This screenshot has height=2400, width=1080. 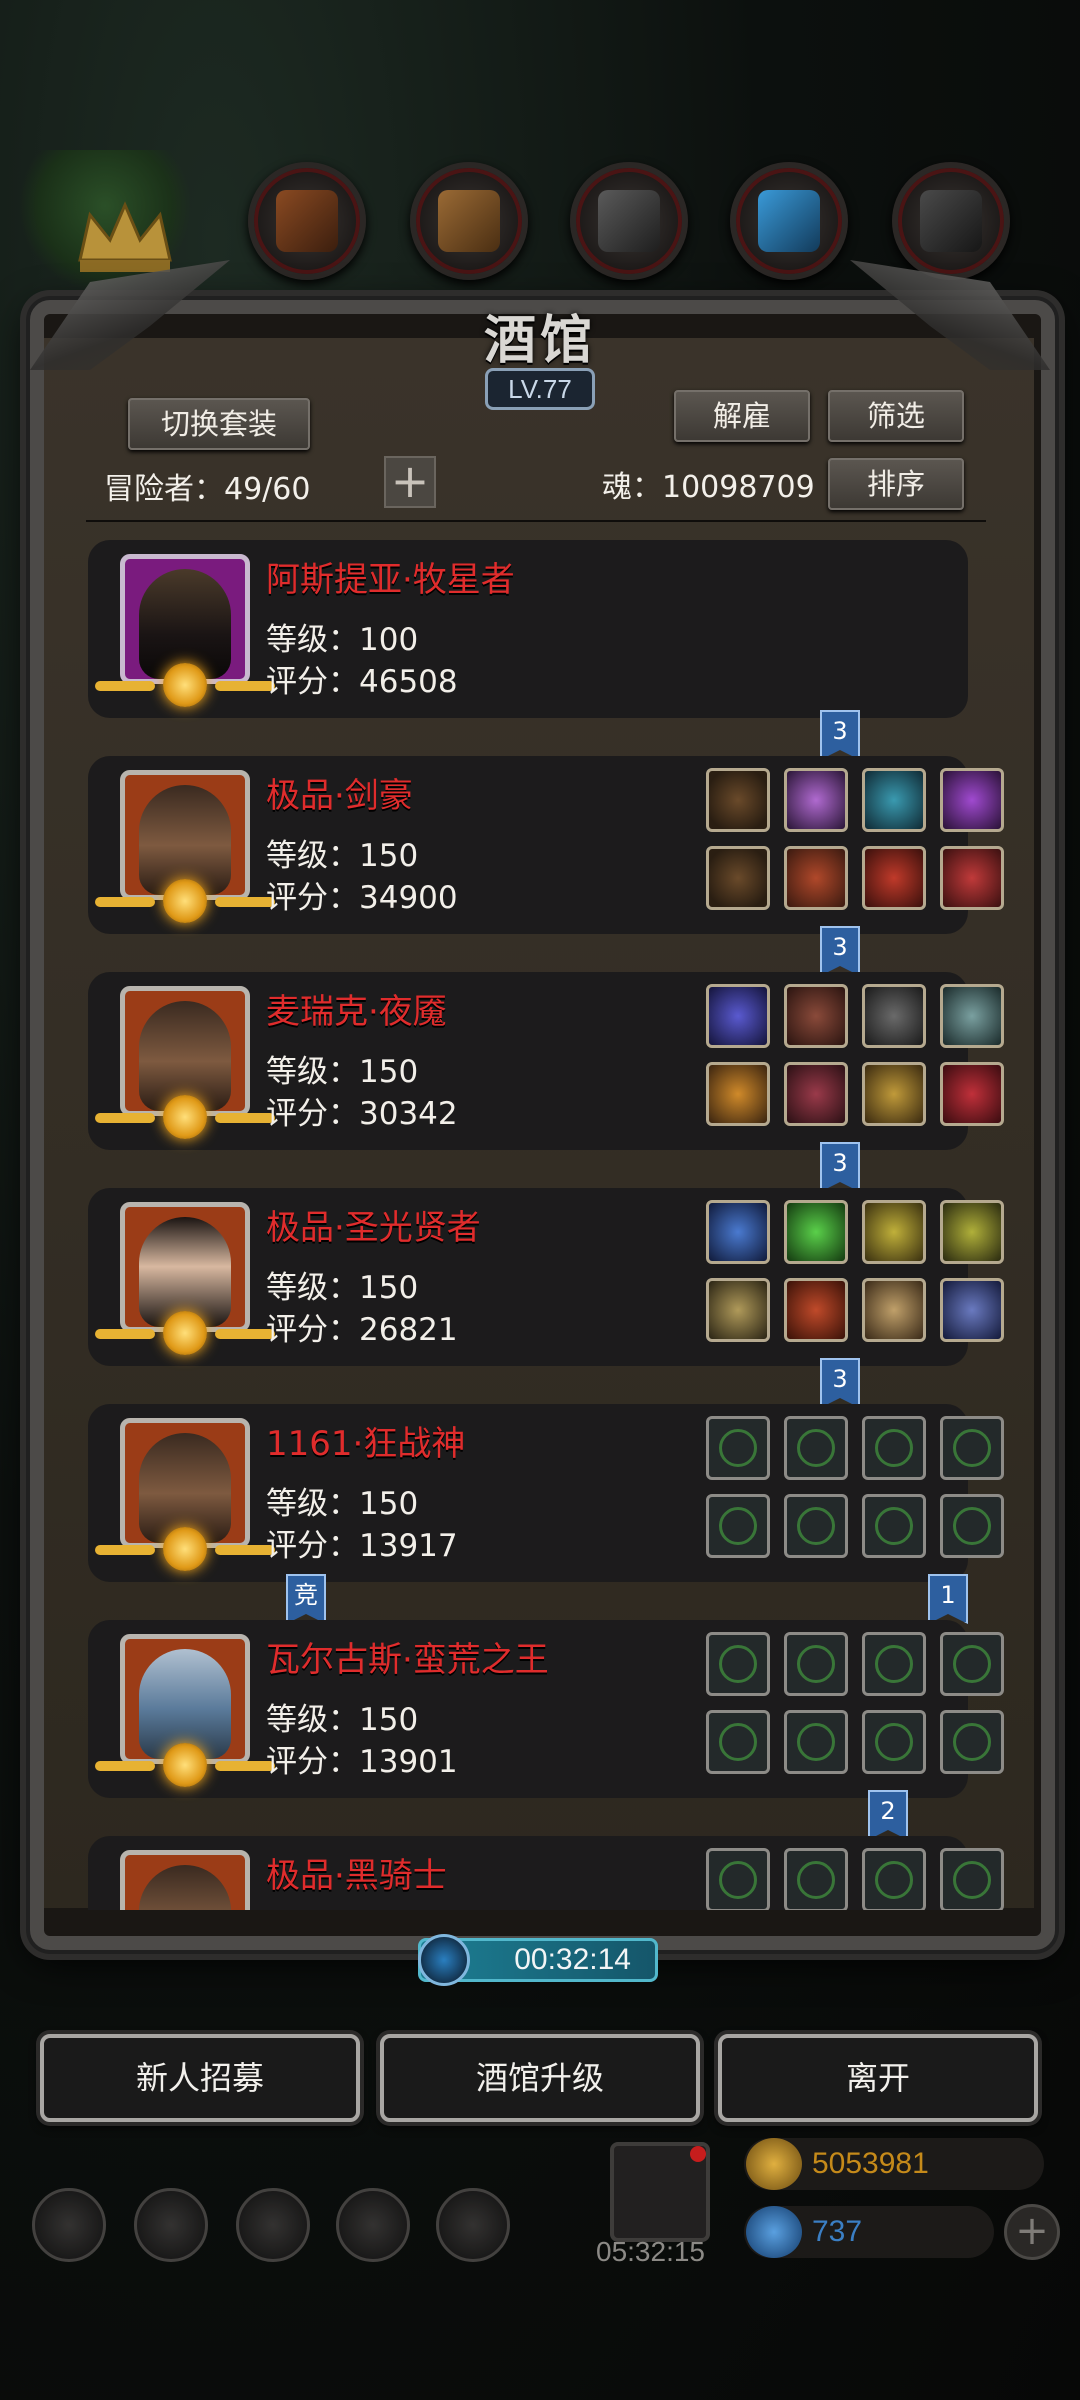 What do you see at coordinates (528, 629) in the screenshot?
I see `adventurer-card: 阿斯提亚·牧星者 等级：100 评分：46508` at bounding box center [528, 629].